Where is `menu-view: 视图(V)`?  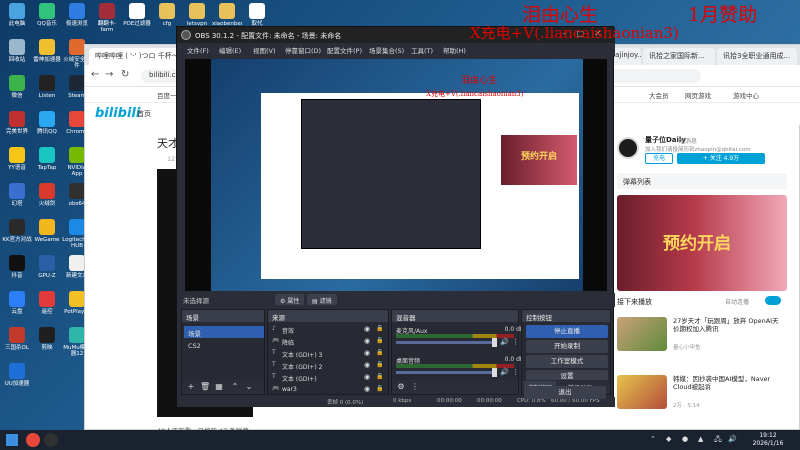 menu-view: 视图(V) is located at coordinates (264, 50).